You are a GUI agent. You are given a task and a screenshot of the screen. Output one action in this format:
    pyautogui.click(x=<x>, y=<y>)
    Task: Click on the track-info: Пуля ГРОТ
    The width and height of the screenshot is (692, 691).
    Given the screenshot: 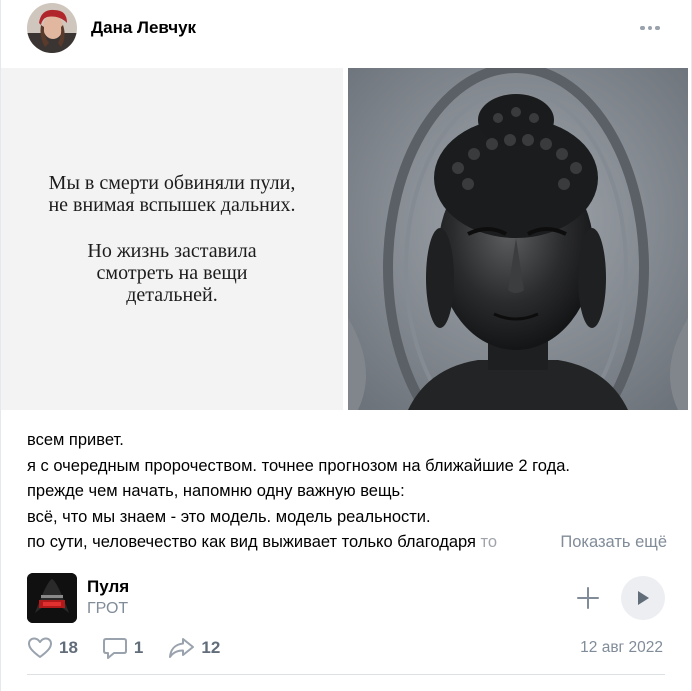 What is the action you would take?
    pyautogui.click(x=108, y=598)
    